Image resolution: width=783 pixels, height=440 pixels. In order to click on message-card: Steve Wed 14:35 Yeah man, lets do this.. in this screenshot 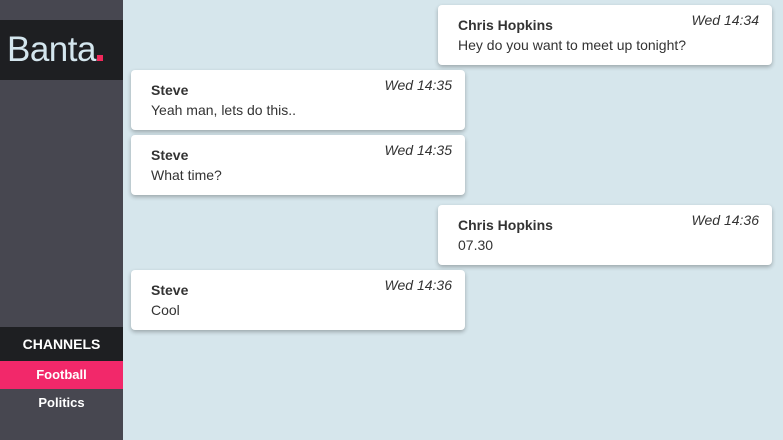, I will do `click(298, 100)`.